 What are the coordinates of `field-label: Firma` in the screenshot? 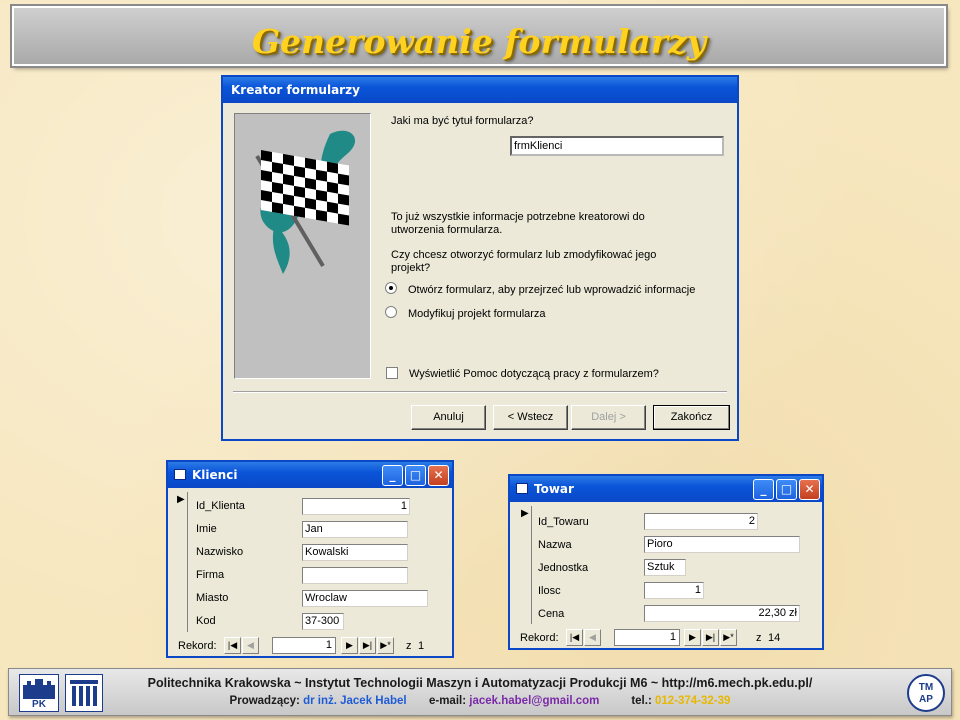 It's located at (210, 575).